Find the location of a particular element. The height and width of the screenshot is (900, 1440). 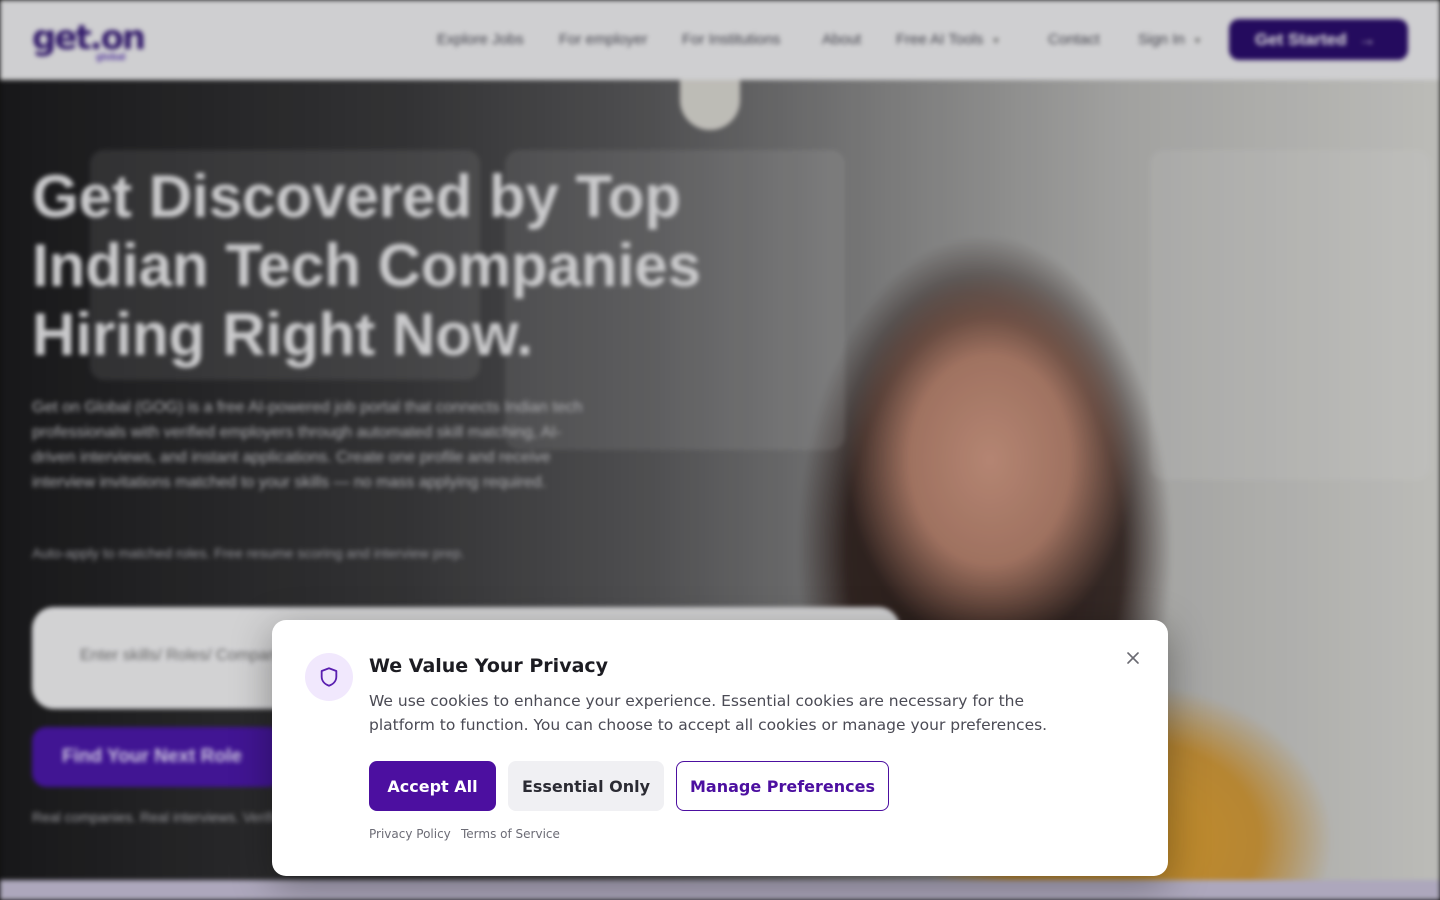

shield-icon-badge is located at coordinates (329, 677).